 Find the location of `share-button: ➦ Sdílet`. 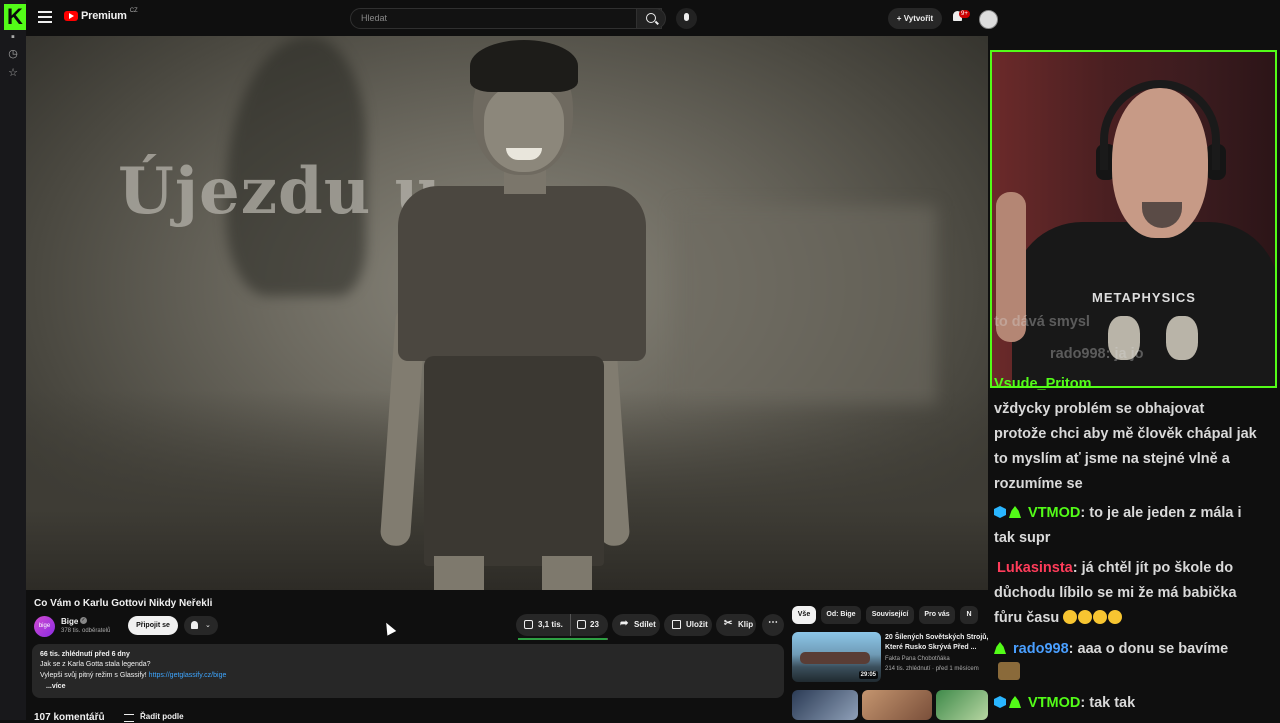

share-button: ➦ Sdílet is located at coordinates (636, 625).